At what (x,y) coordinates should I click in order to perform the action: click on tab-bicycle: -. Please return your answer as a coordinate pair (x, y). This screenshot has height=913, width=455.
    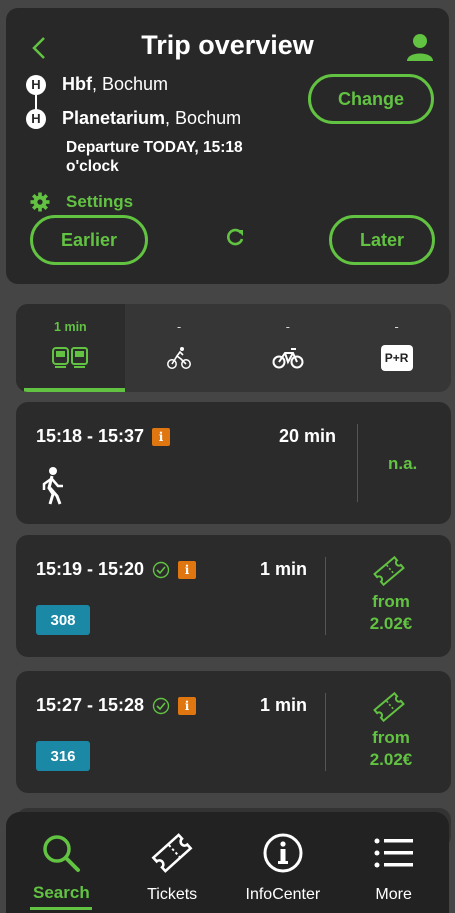
    Looking at the image, I should click on (179, 348).